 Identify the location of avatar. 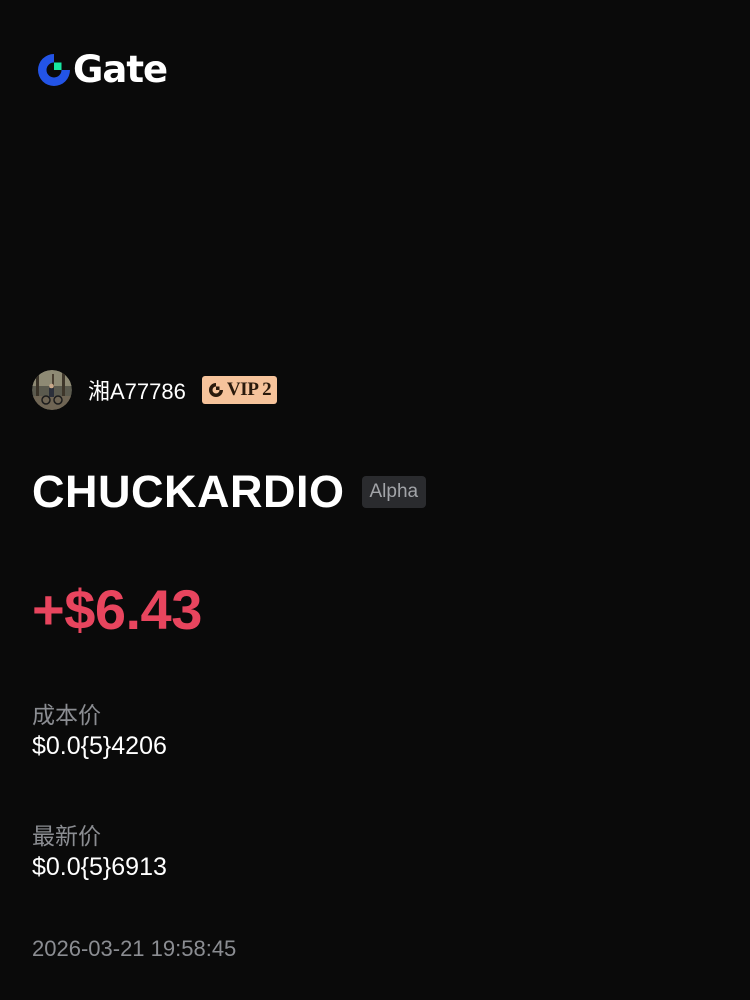
(52, 390).